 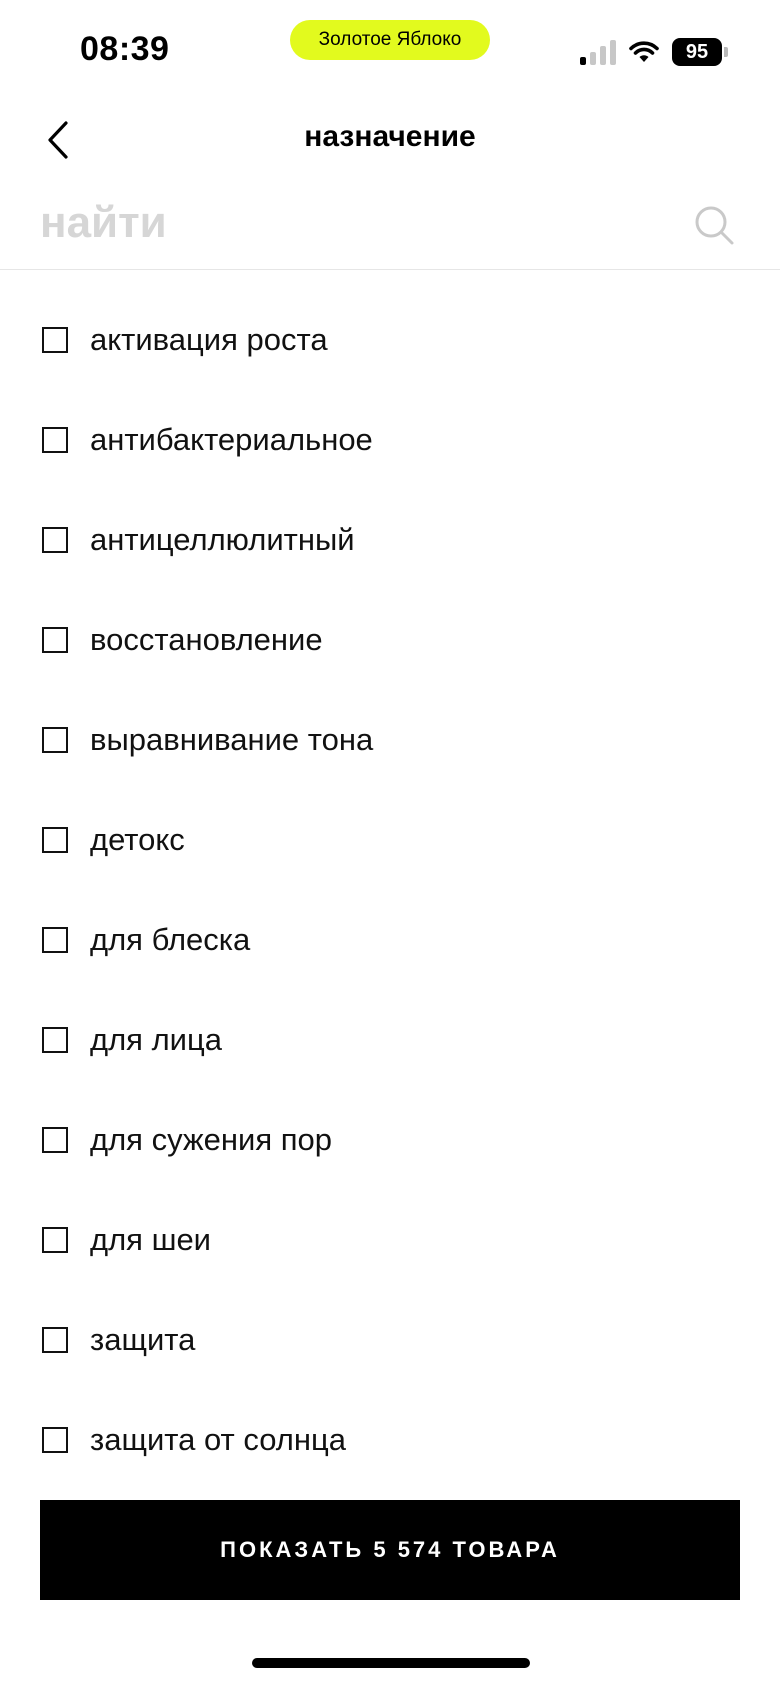 What do you see at coordinates (143, 1339) in the screenshot?
I see `filter-item-label: защита` at bounding box center [143, 1339].